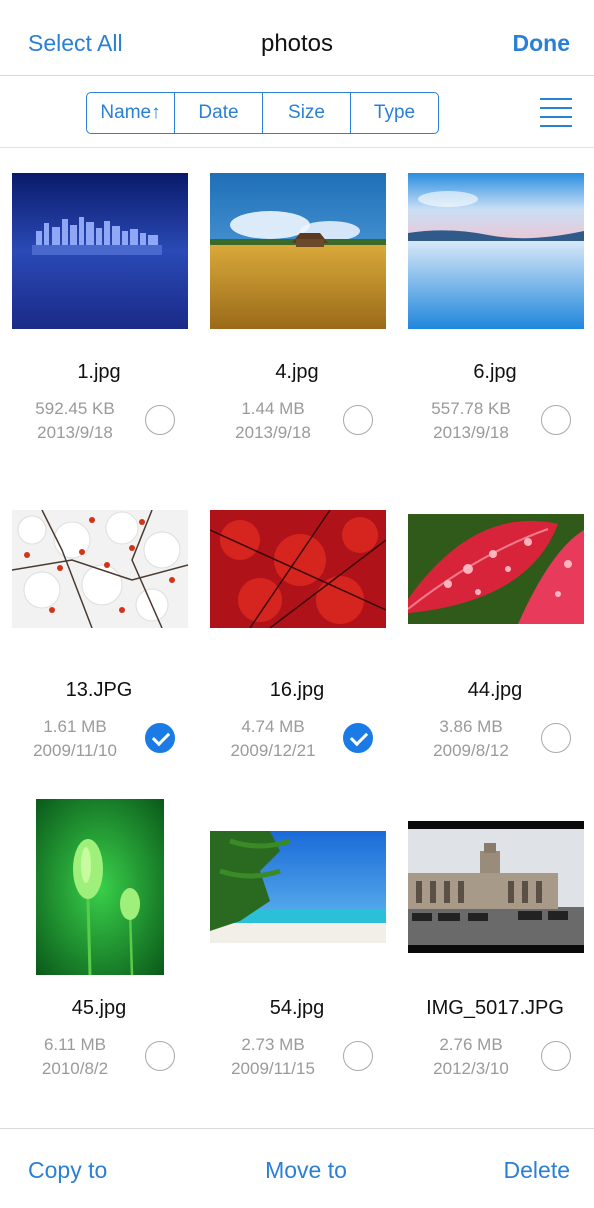 The width and height of the screenshot is (594, 1208). Describe the element at coordinates (75, 750) in the screenshot. I see `file-date: 2009/11/10` at that location.